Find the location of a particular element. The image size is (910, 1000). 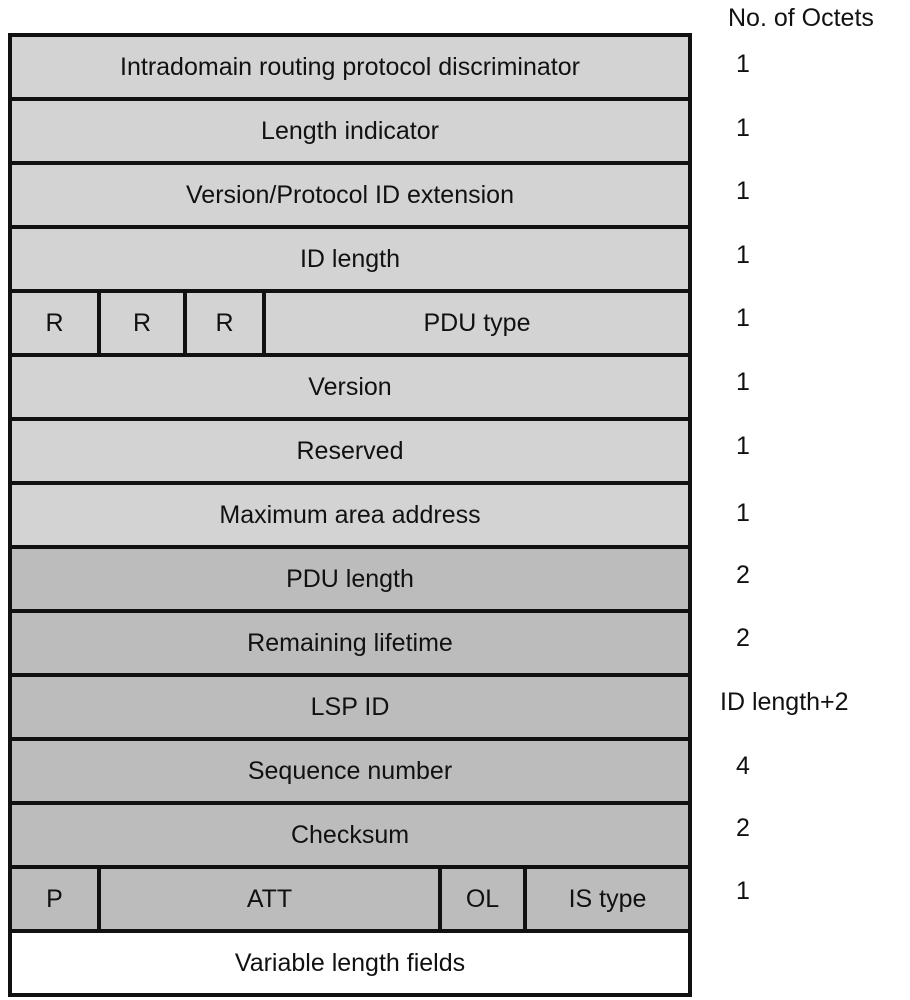

field-row-pdu-type: R R R PDU type is located at coordinates (350, 325).